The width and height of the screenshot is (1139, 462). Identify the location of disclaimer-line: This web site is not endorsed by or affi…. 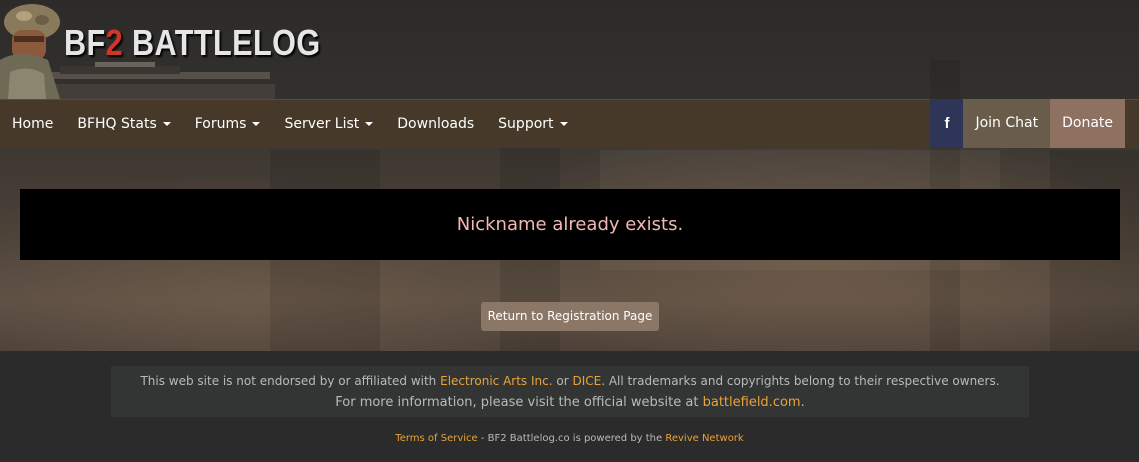
(570, 381).